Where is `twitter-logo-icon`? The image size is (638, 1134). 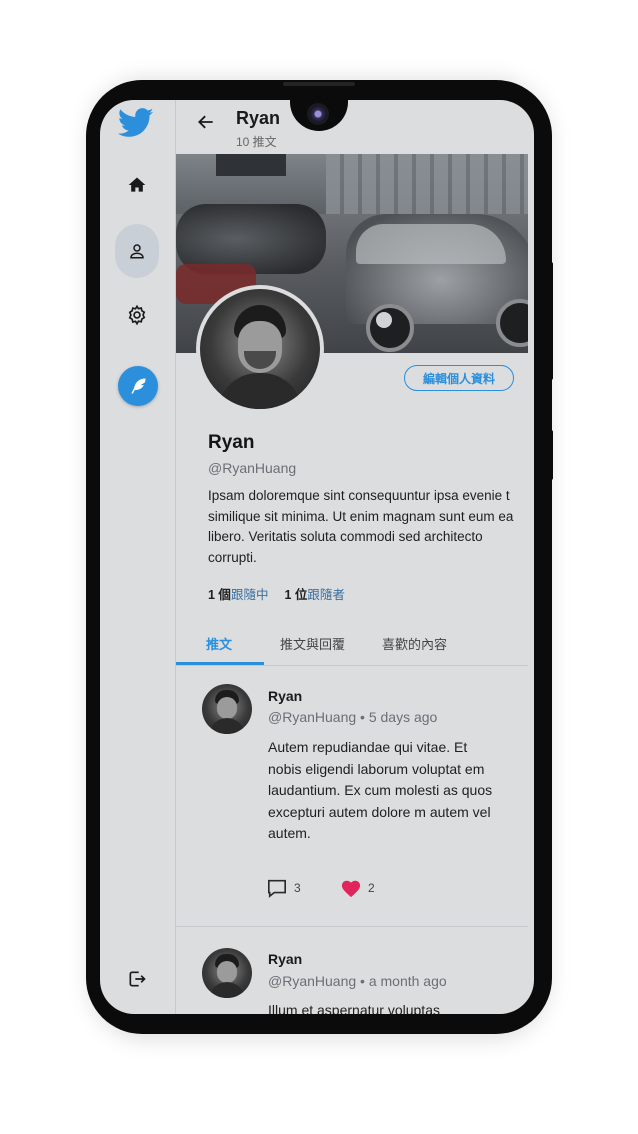 twitter-logo-icon is located at coordinates (136, 123).